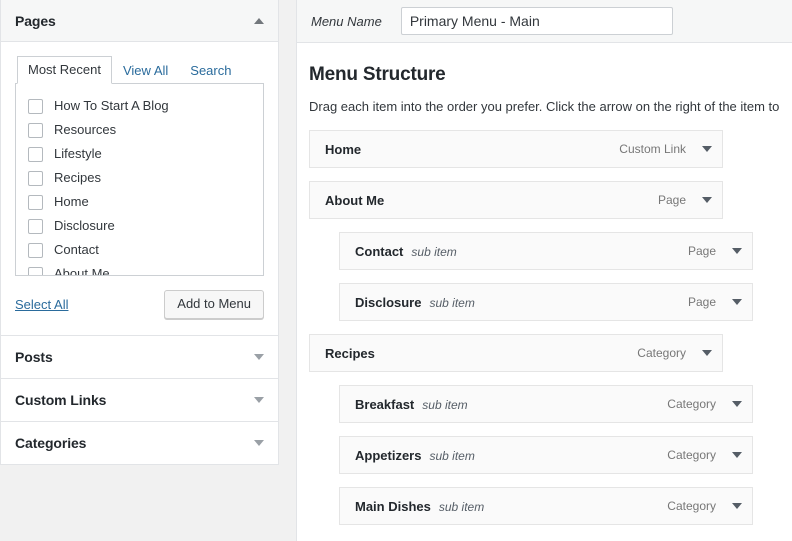 The height and width of the screenshot is (541, 792). Describe the element at coordinates (546, 506) in the screenshot. I see `menu-item-row: Main Dishes sub item Category` at that location.